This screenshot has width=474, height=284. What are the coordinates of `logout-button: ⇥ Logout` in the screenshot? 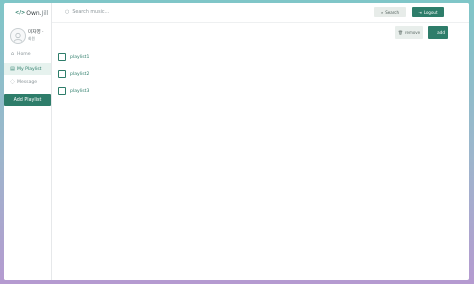 It's located at (428, 12).